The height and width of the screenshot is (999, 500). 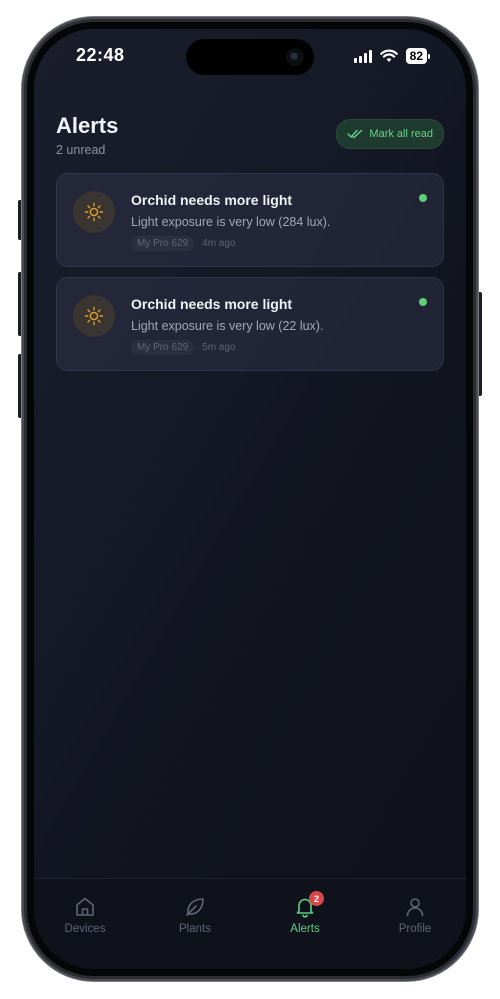 I want to click on status-indicators: 82, so click(x=391, y=56).